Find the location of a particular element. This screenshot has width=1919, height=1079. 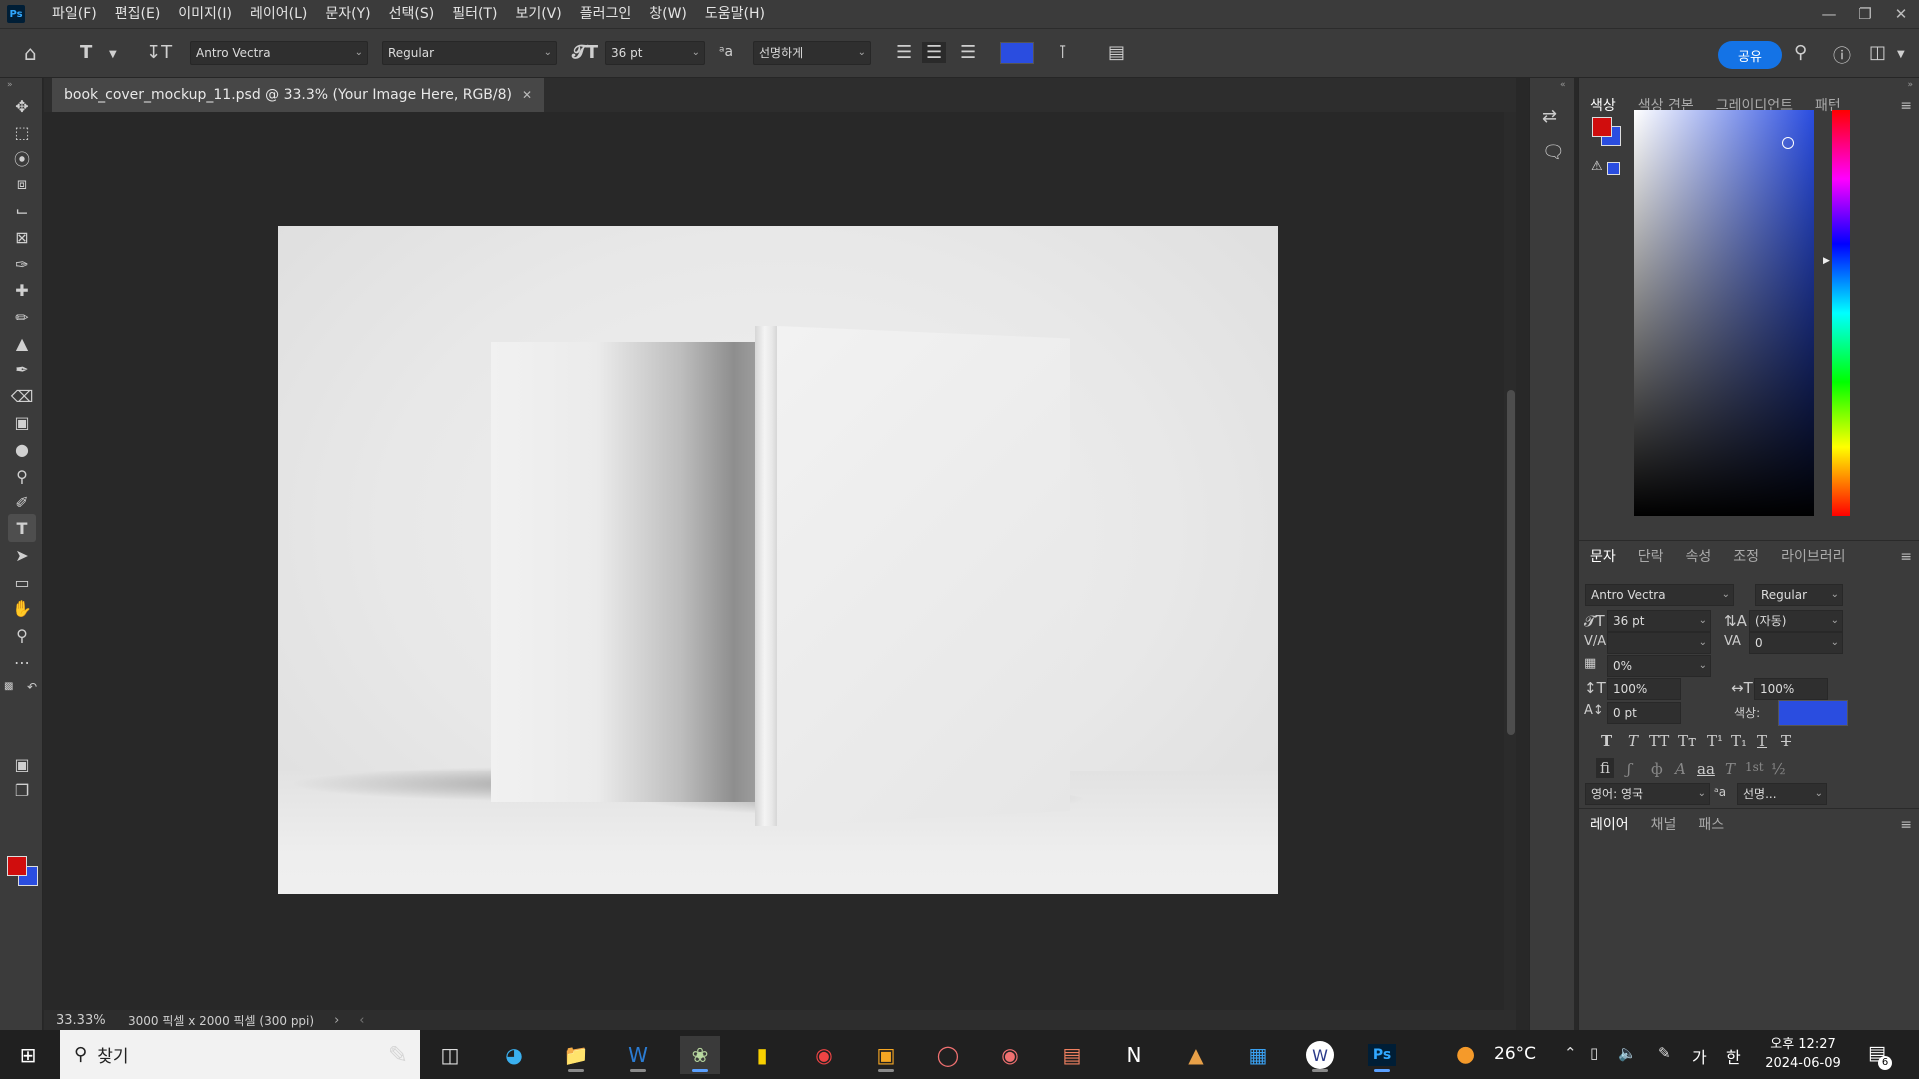

hand-tool-icon: ✋ is located at coordinates (22, 608).